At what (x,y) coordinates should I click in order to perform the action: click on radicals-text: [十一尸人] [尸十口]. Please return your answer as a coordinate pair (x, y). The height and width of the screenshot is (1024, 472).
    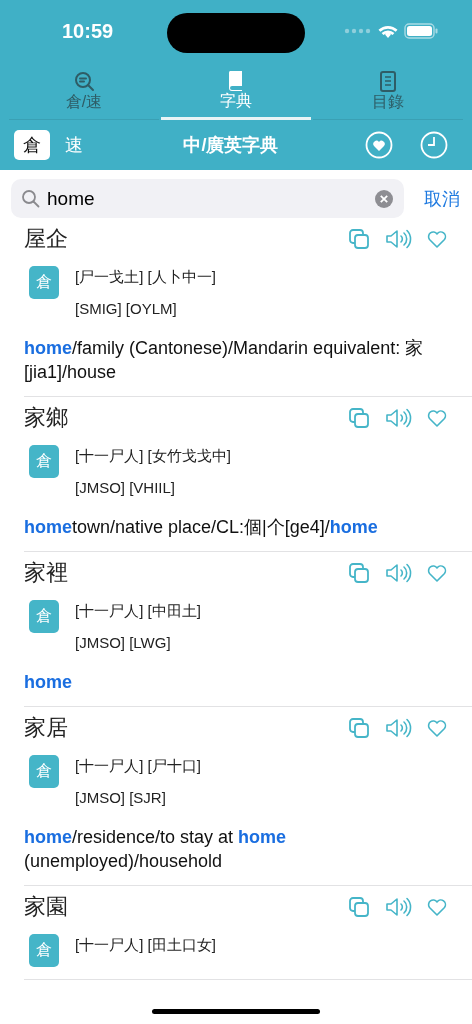
    Looking at the image, I should click on (138, 766).